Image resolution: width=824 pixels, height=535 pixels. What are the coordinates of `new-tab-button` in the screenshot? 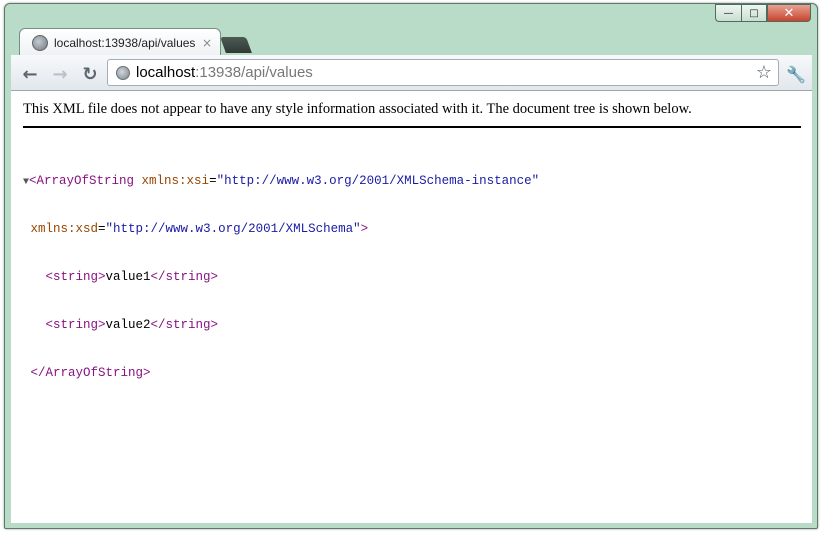 It's located at (236, 45).